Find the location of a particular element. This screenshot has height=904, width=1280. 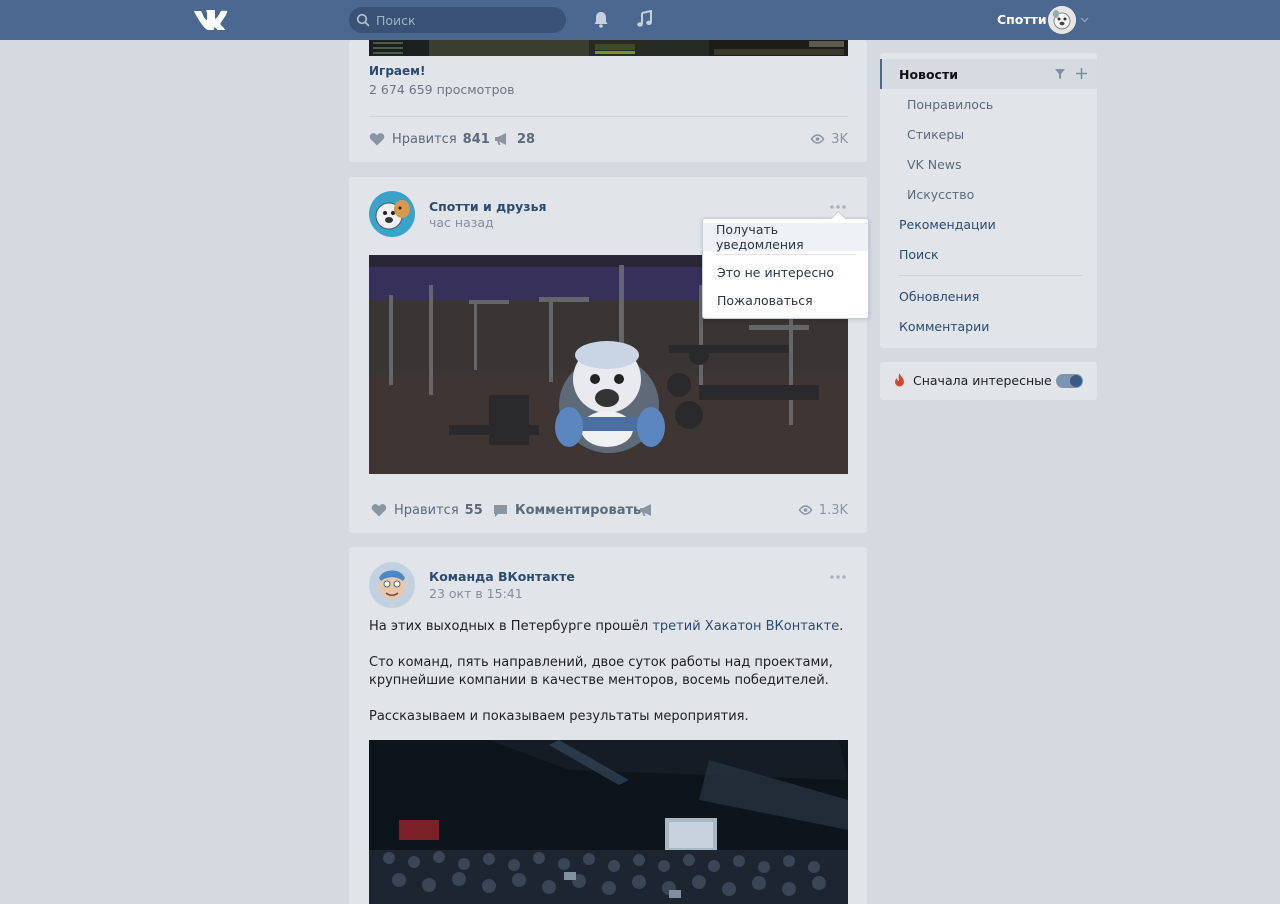

sidebar-item-label: Новости is located at coordinates (928, 74).